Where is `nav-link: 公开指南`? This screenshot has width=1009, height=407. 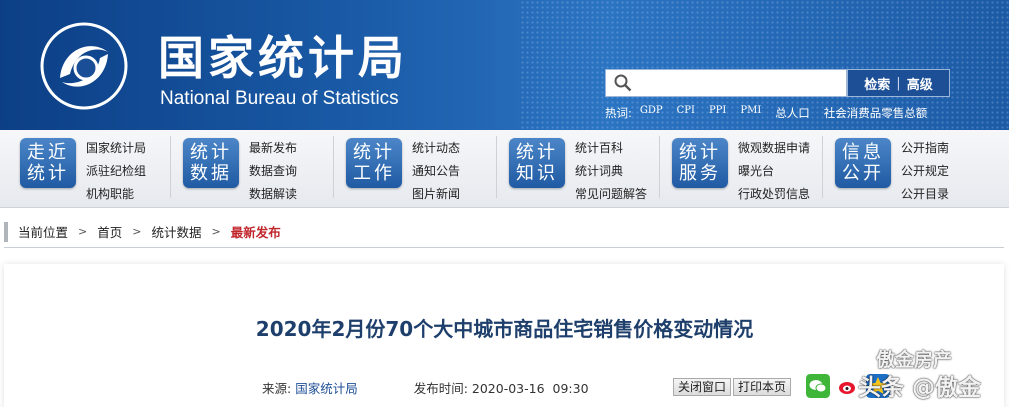 nav-link: 公开指南 is located at coordinates (925, 148).